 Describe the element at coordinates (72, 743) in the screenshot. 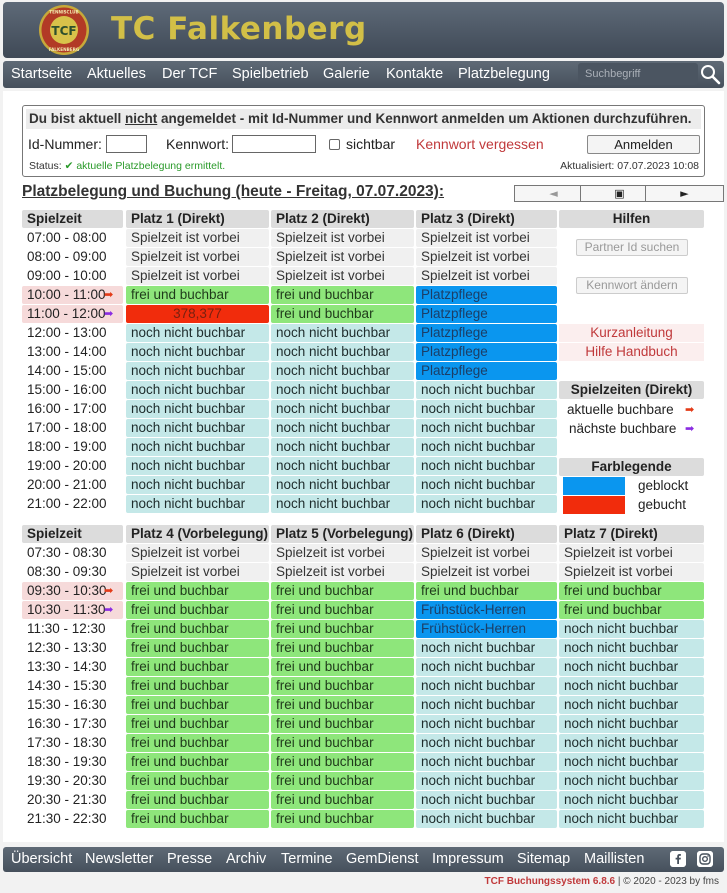

I see `time-slot: 17:30 - 18:30` at that location.